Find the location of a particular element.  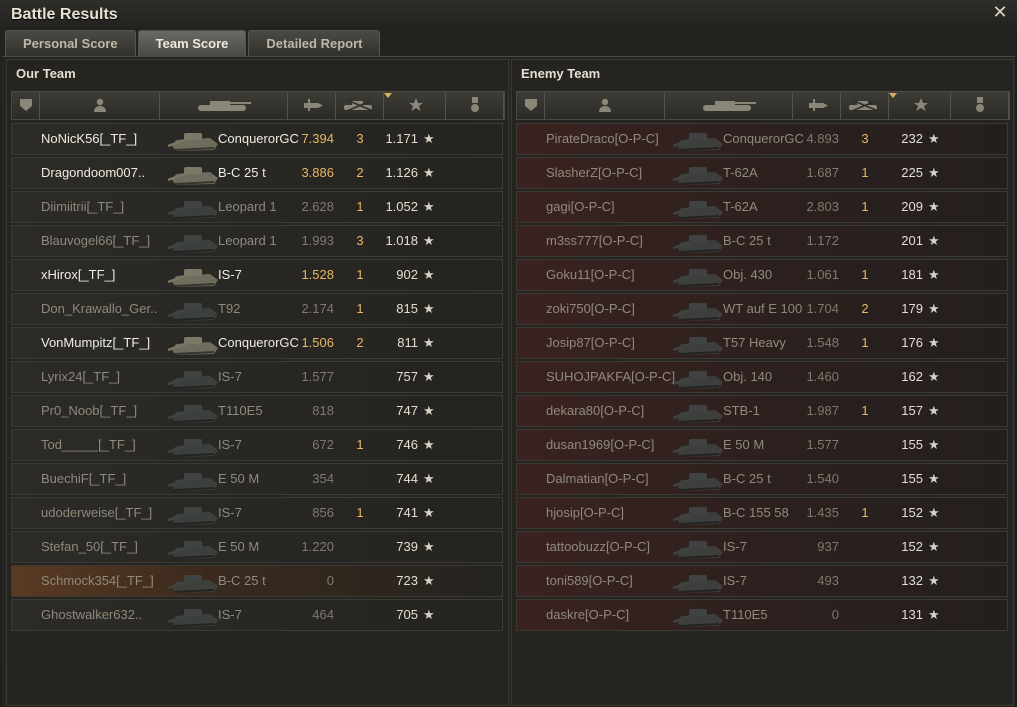

tank-name: T-62A is located at coordinates (740, 206).